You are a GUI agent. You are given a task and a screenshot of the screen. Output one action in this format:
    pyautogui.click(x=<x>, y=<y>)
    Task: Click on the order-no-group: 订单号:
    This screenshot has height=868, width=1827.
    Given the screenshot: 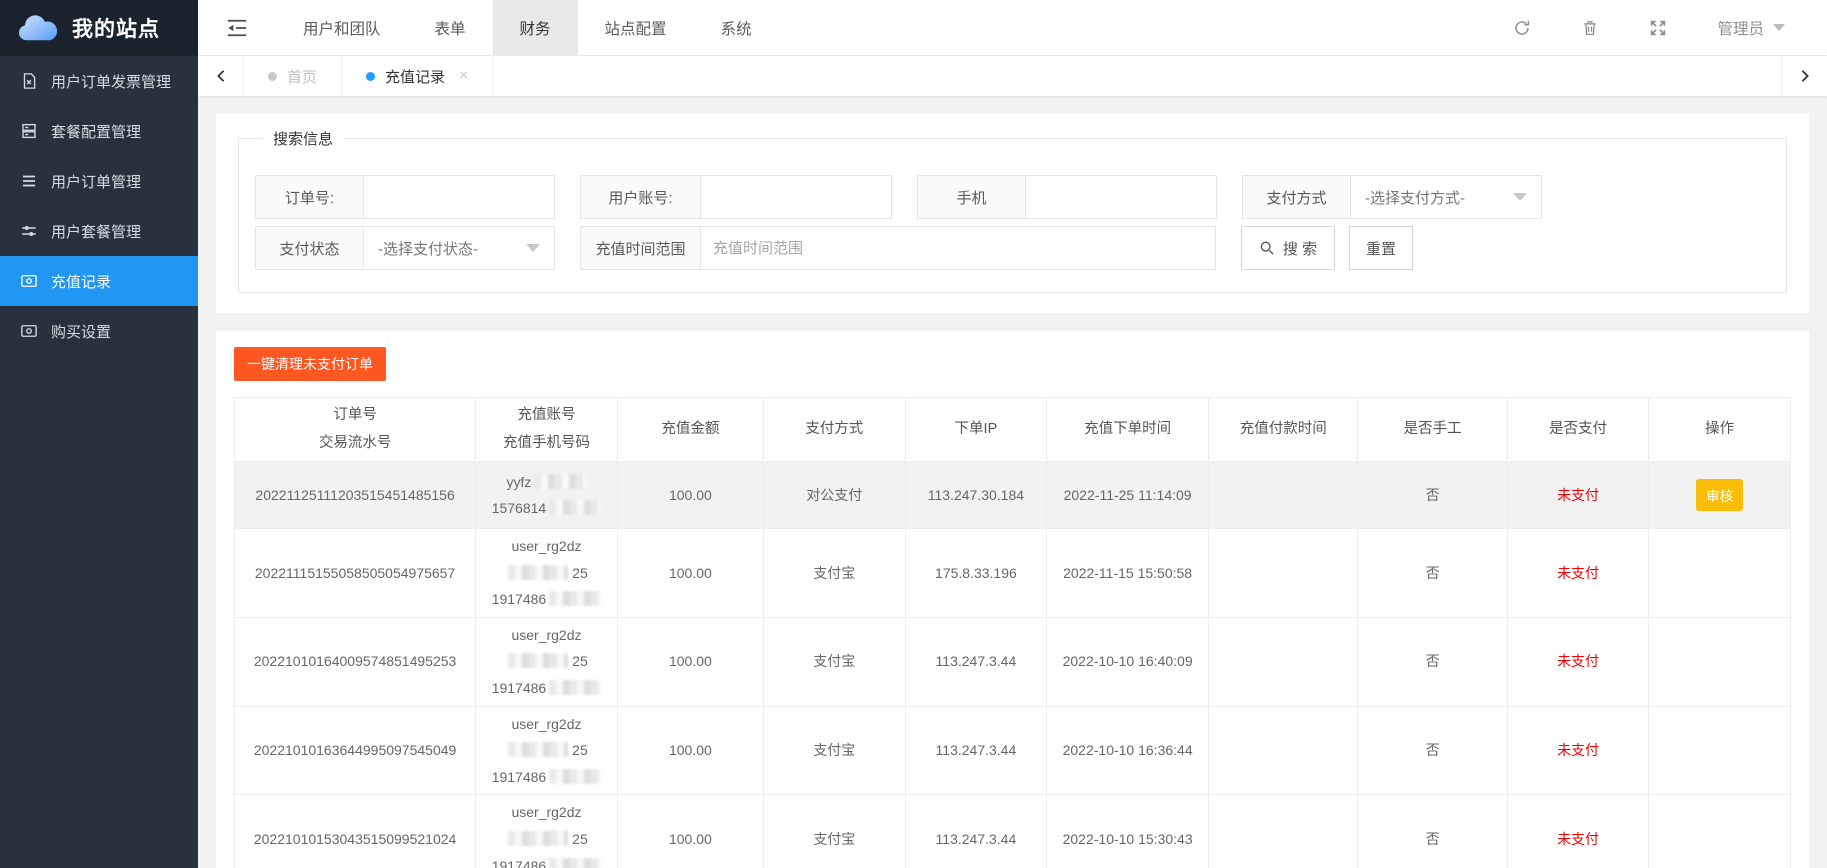 What is the action you would take?
    pyautogui.click(x=405, y=197)
    